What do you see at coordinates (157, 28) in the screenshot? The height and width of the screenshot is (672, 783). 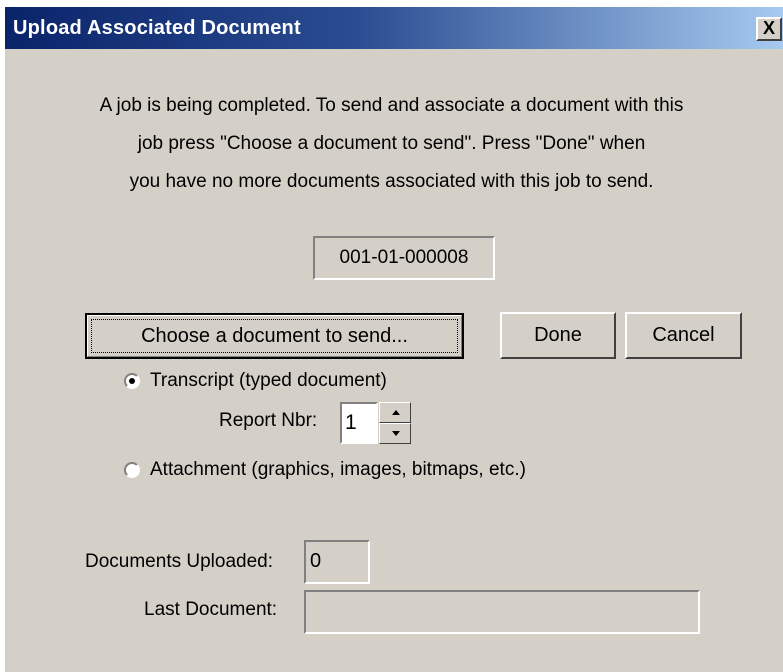 I see `dialog-title: Upload Associated Document` at bounding box center [157, 28].